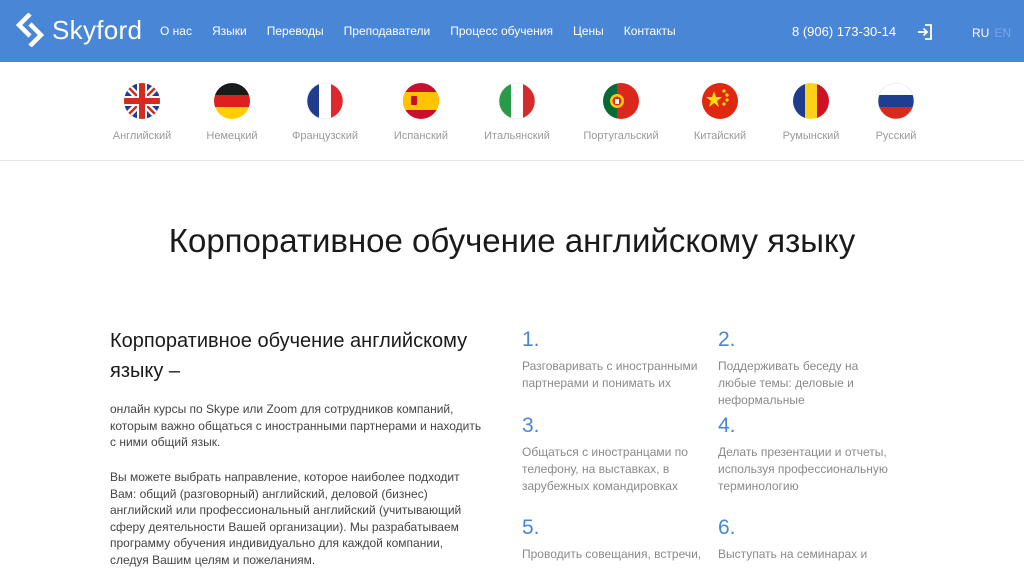 The width and height of the screenshot is (1024, 568). Describe the element at coordinates (501, 31) in the screenshot. I see `nav-learning-process: Процесс обучения` at that location.